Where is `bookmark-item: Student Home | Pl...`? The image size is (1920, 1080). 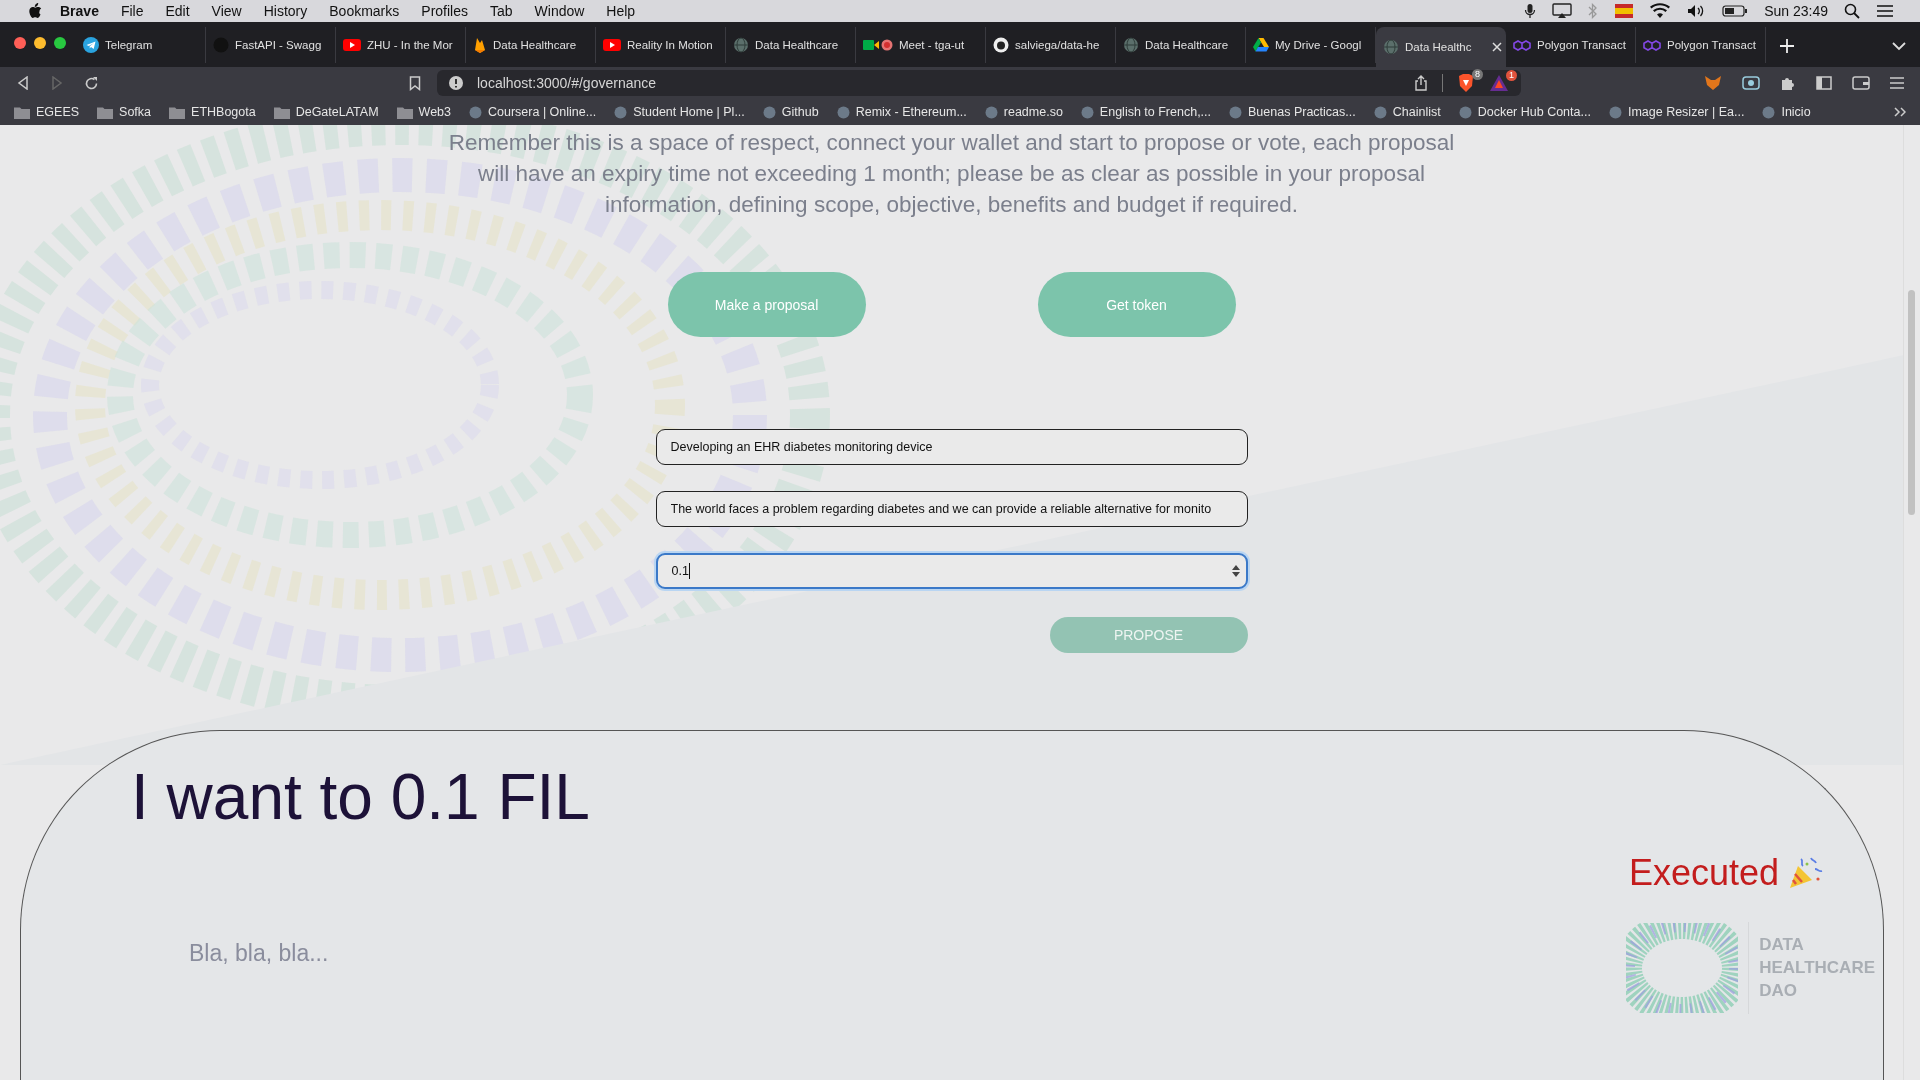
bookmark-item: Student Home | Pl... is located at coordinates (679, 112).